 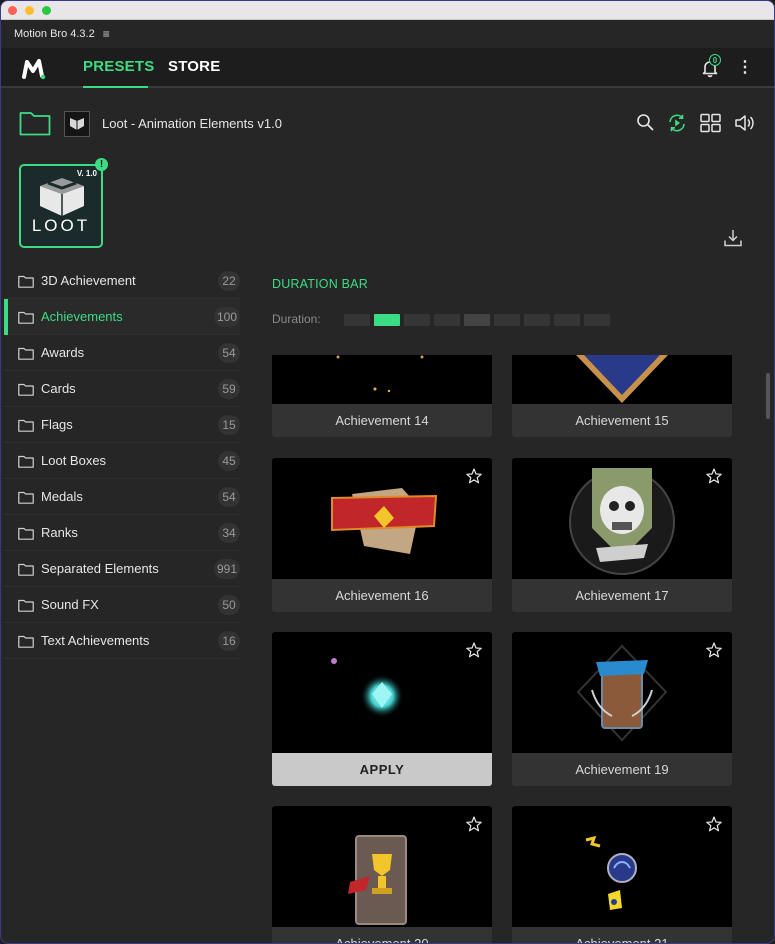 What do you see at coordinates (229, 605) in the screenshot?
I see `sidebar-item-count: 50` at bounding box center [229, 605].